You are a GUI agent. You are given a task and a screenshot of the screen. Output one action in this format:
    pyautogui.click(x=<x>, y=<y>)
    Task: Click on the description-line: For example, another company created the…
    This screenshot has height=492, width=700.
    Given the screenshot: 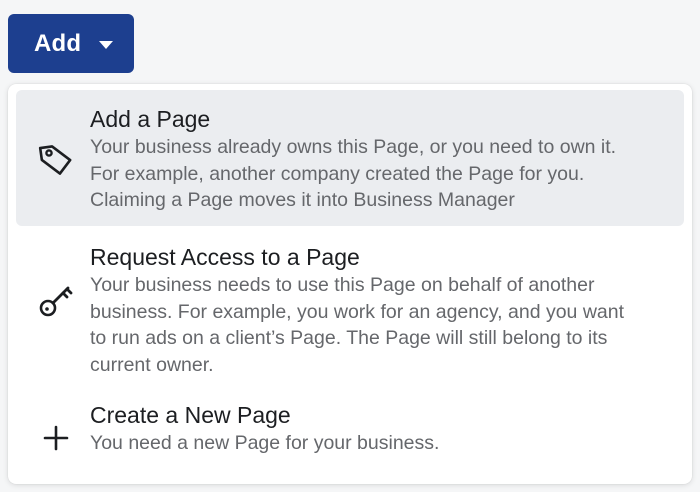 What is the action you would take?
    pyautogui.click(x=337, y=173)
    